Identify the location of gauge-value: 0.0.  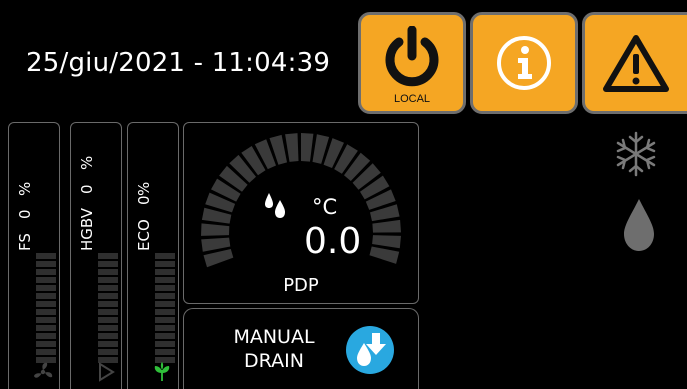
(333, 241).